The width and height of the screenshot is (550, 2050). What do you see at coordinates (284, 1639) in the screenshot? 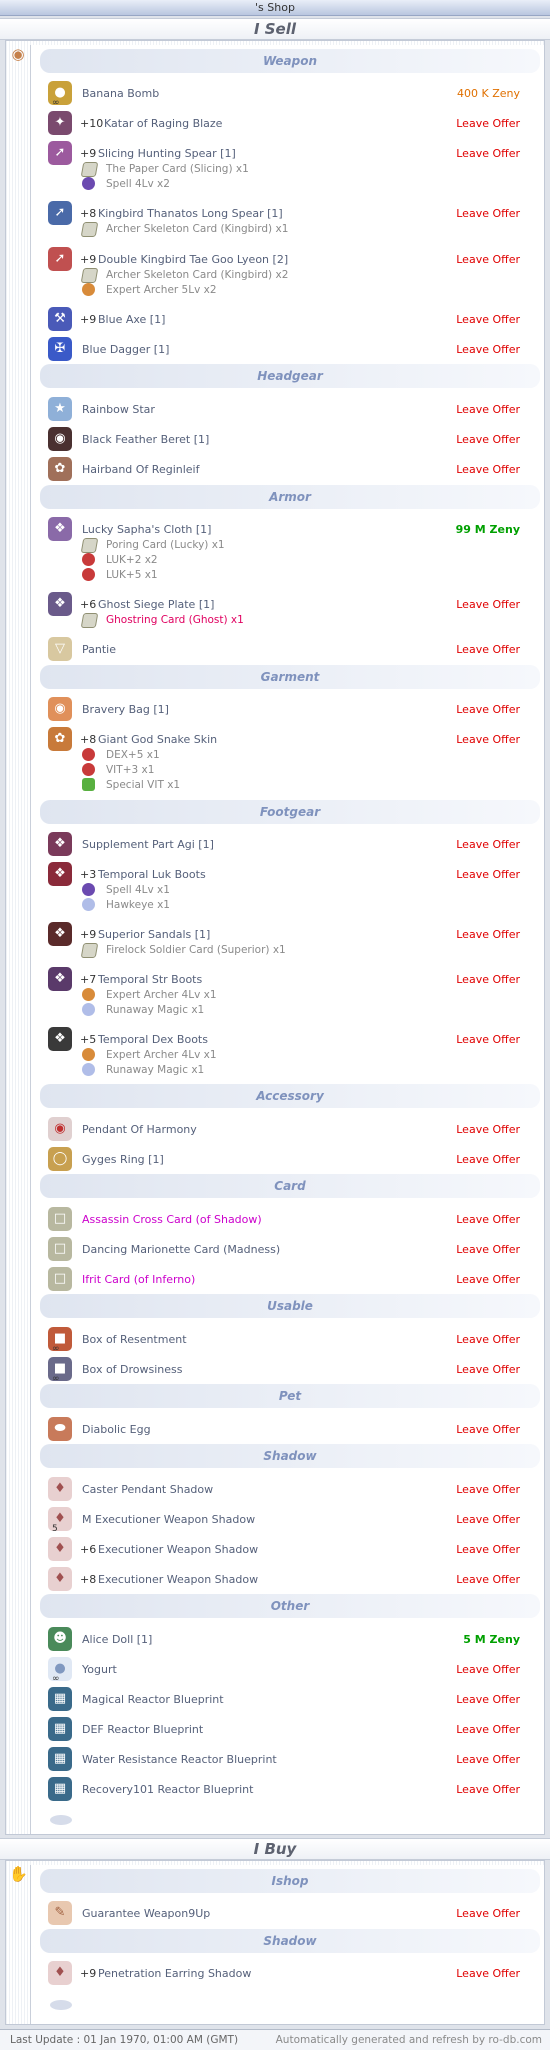
I see `list-item: ☻ Alice Doll [1] 5 M Zeny` at bounding box center [284, 1639].